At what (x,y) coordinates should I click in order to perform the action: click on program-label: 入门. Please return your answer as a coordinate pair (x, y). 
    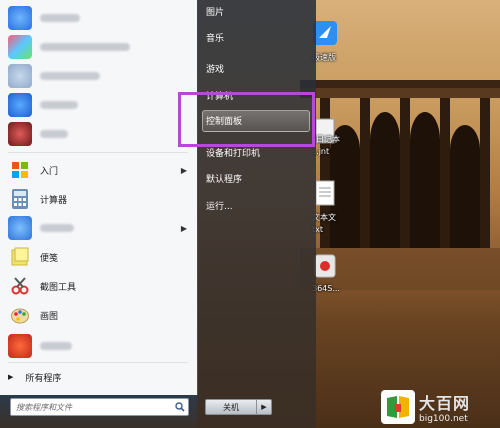
    Looking at the image, I should click on (49, 171).